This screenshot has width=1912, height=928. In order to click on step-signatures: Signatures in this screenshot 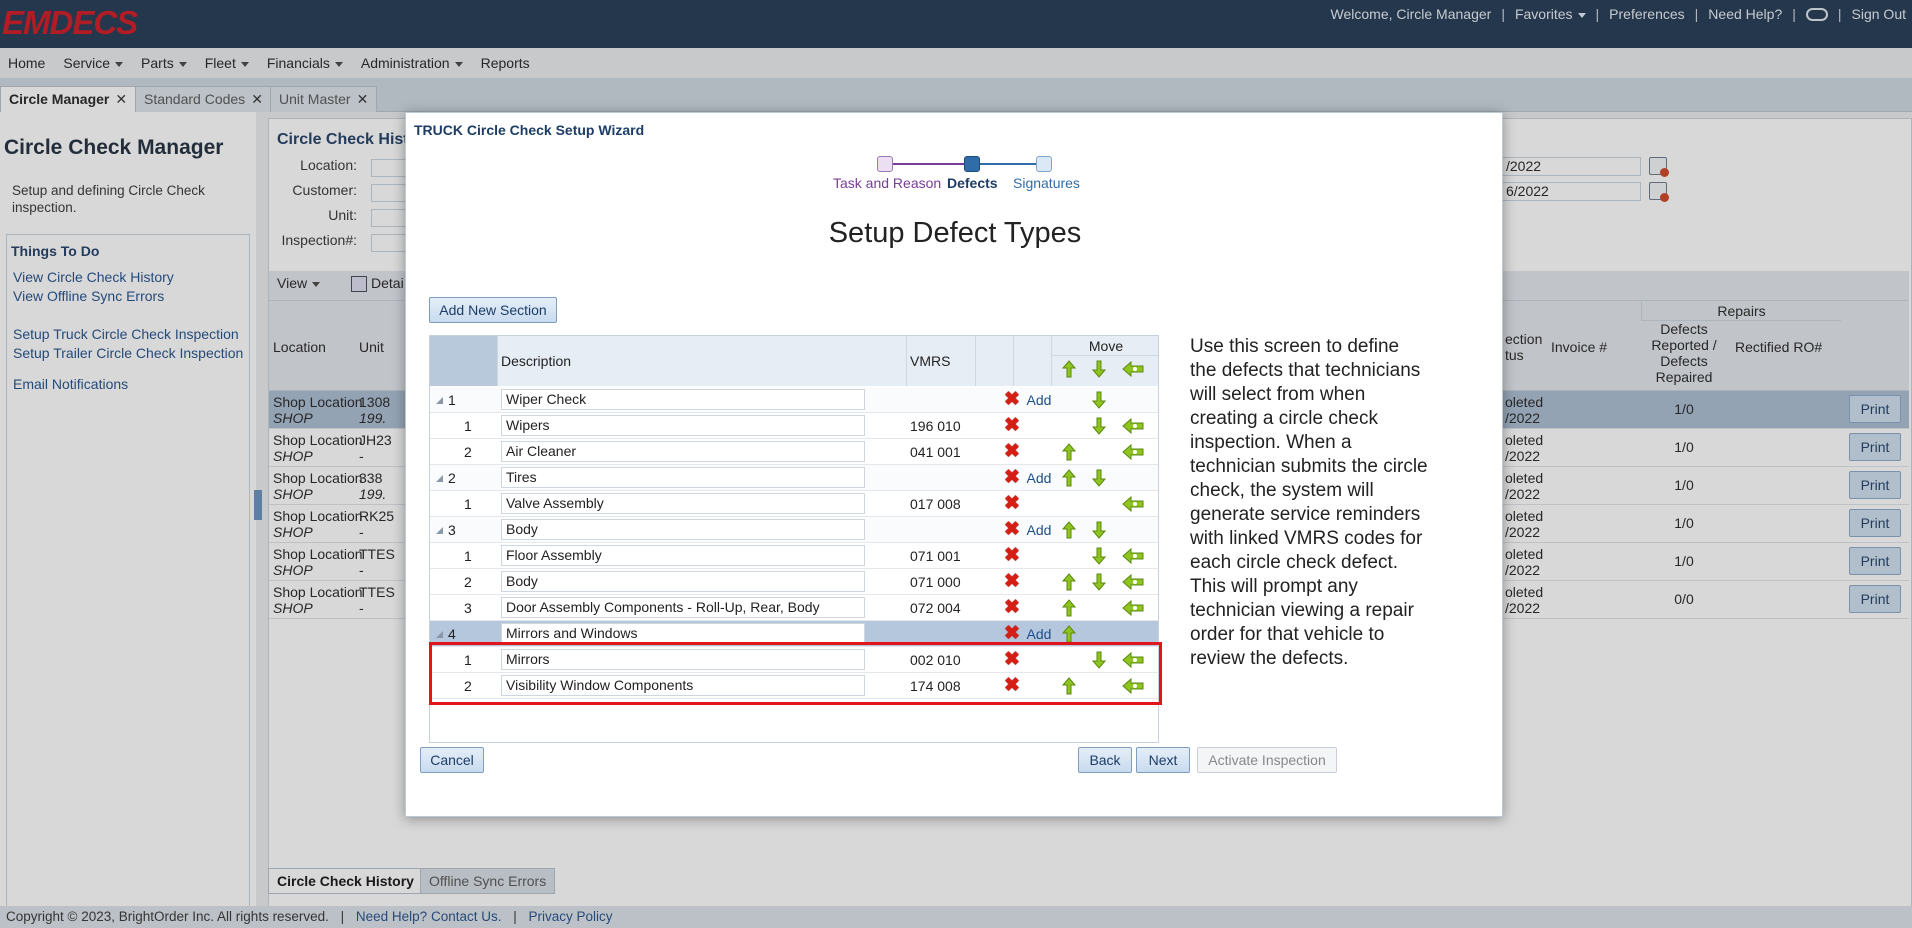, I will do `click(1046, 183)`.